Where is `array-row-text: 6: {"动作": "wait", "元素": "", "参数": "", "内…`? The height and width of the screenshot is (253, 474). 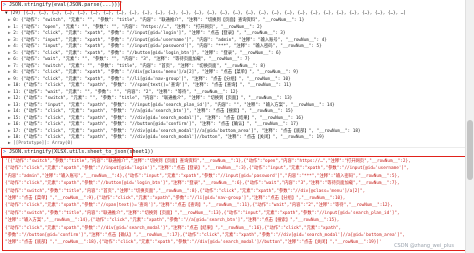
array-row-text: 6: {"动作": "wait", "元素": "", "参数": "", "内… is located at coordinates (132, 59).